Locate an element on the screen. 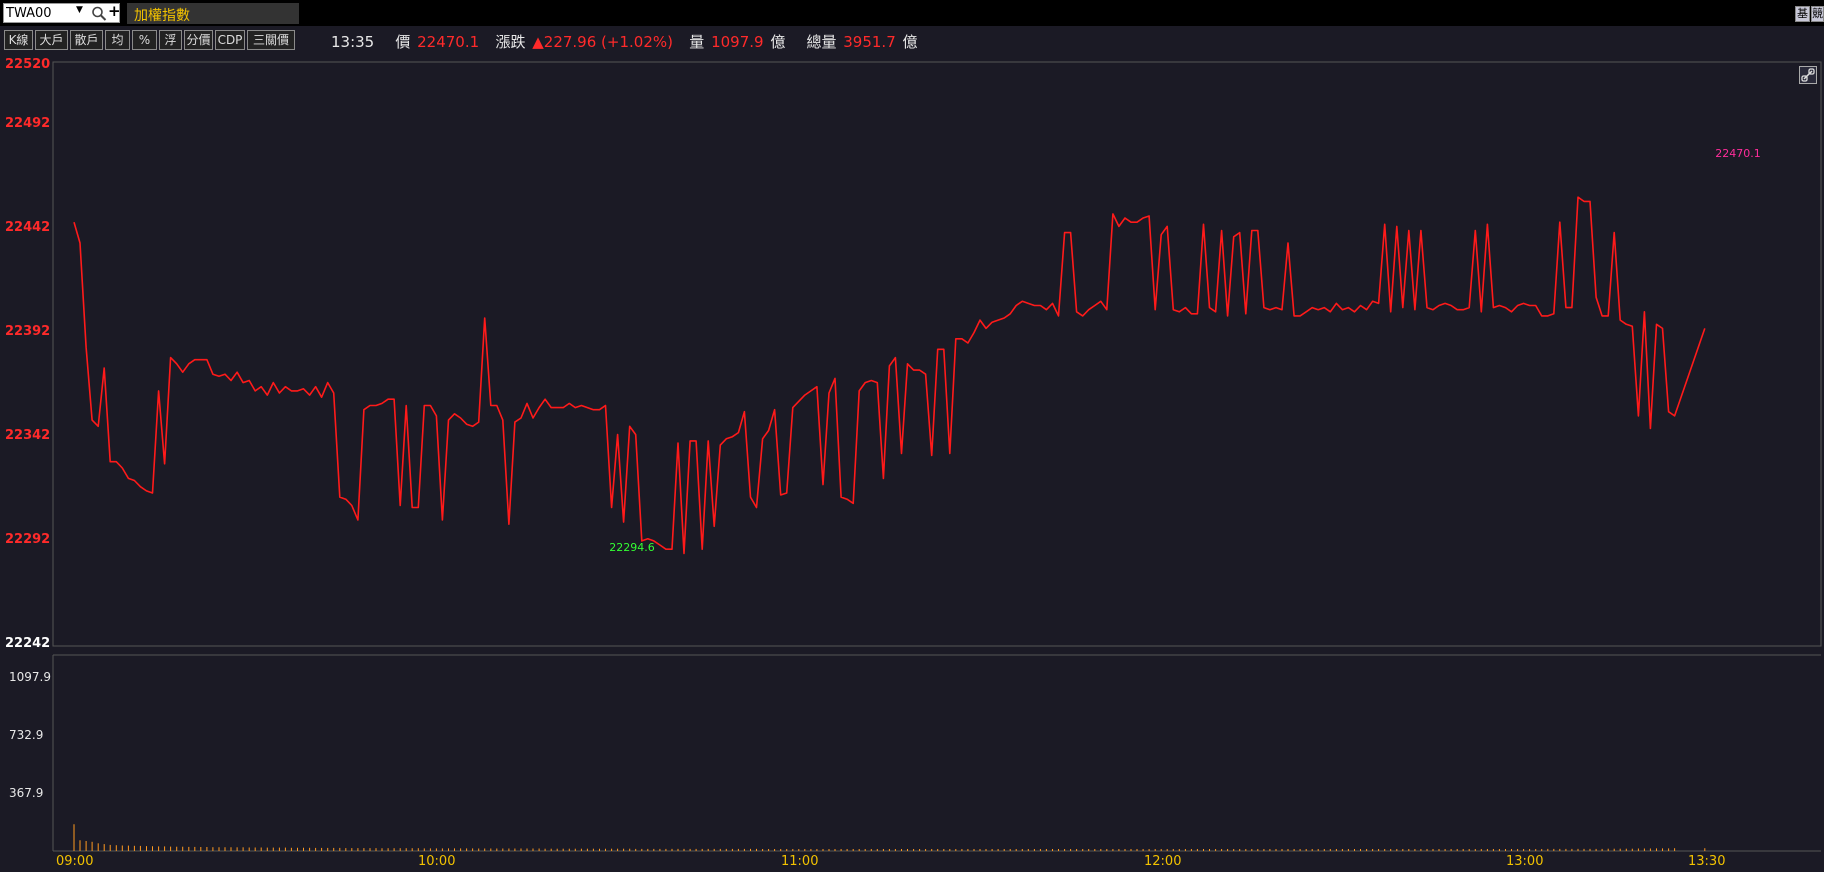 The height and width of the screenshot is (872, 1824). low-price-label: 22294.6 is located at coordinates (632, 547).